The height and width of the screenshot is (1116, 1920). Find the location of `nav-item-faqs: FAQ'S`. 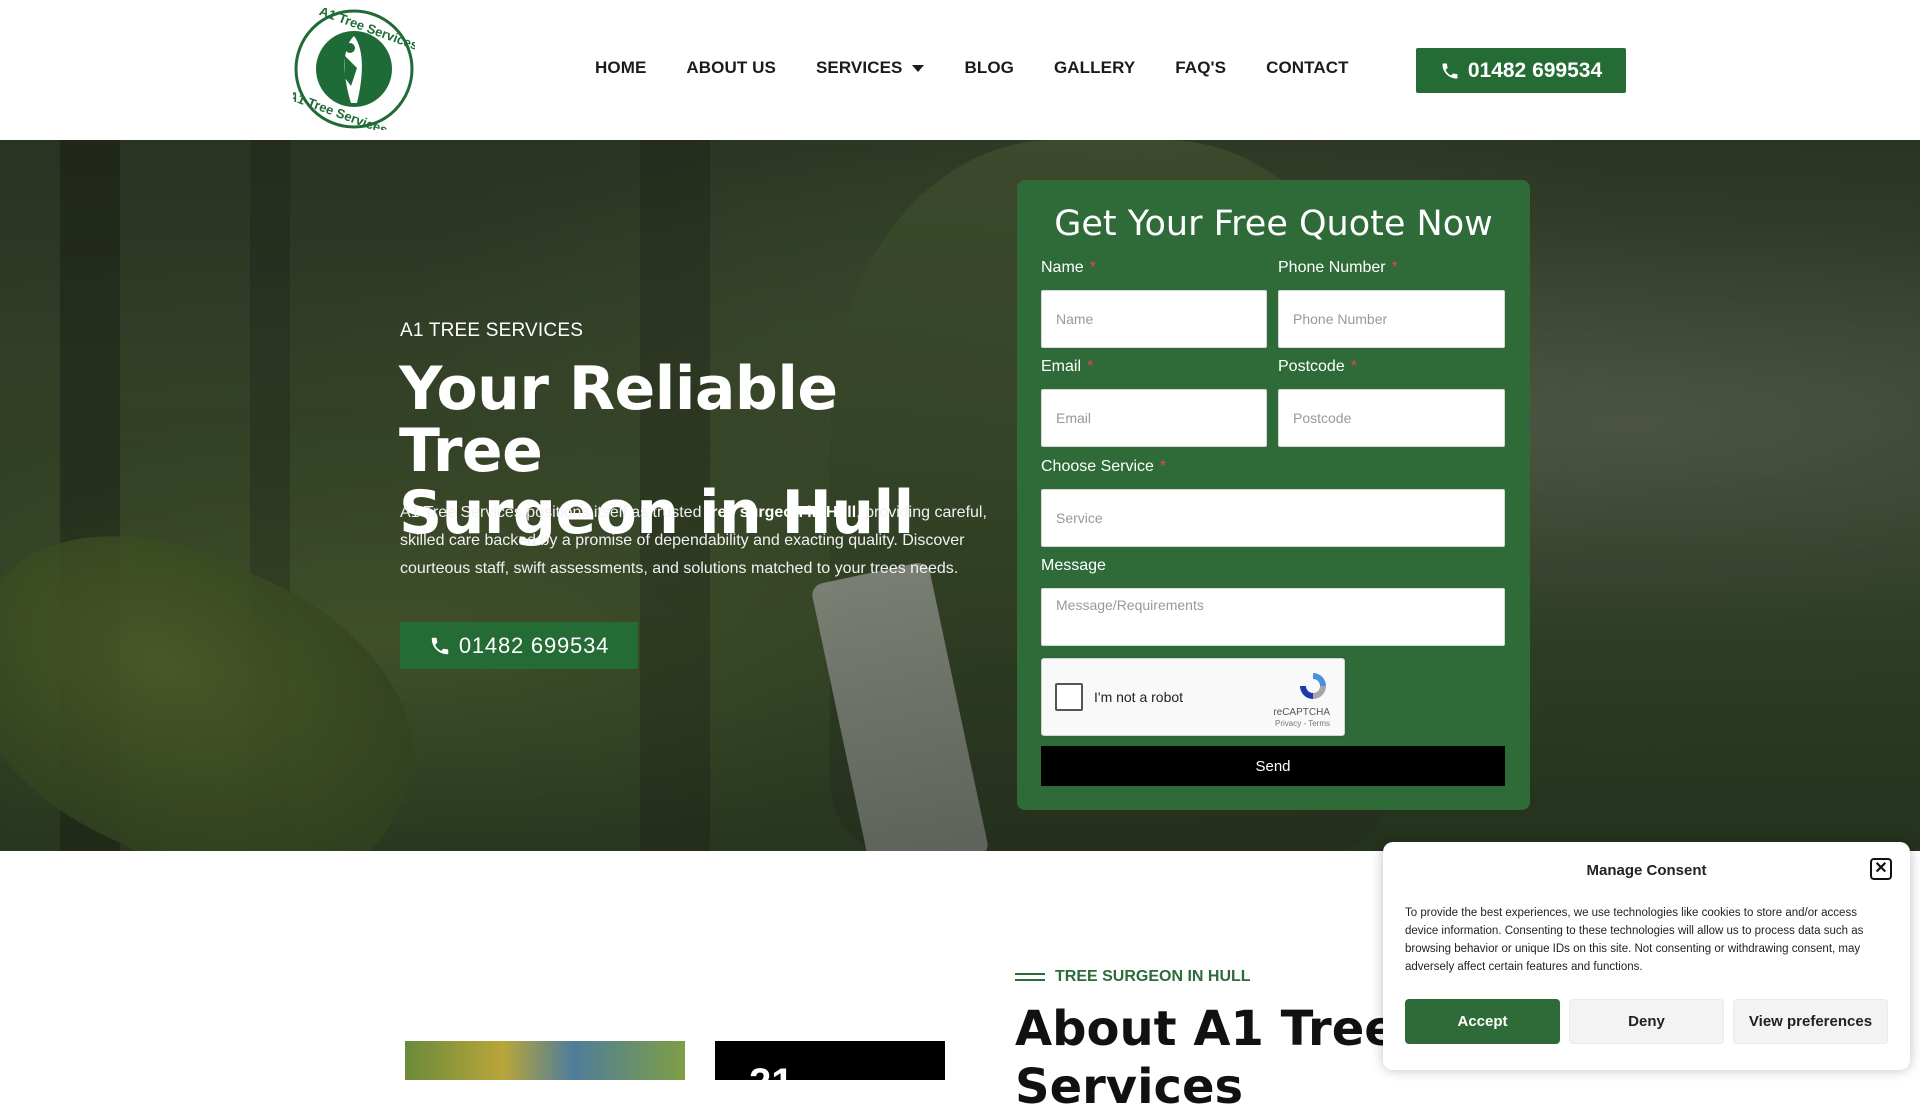

nav-item-faqs: FAQ'S is located at coordinates (1200, 68).